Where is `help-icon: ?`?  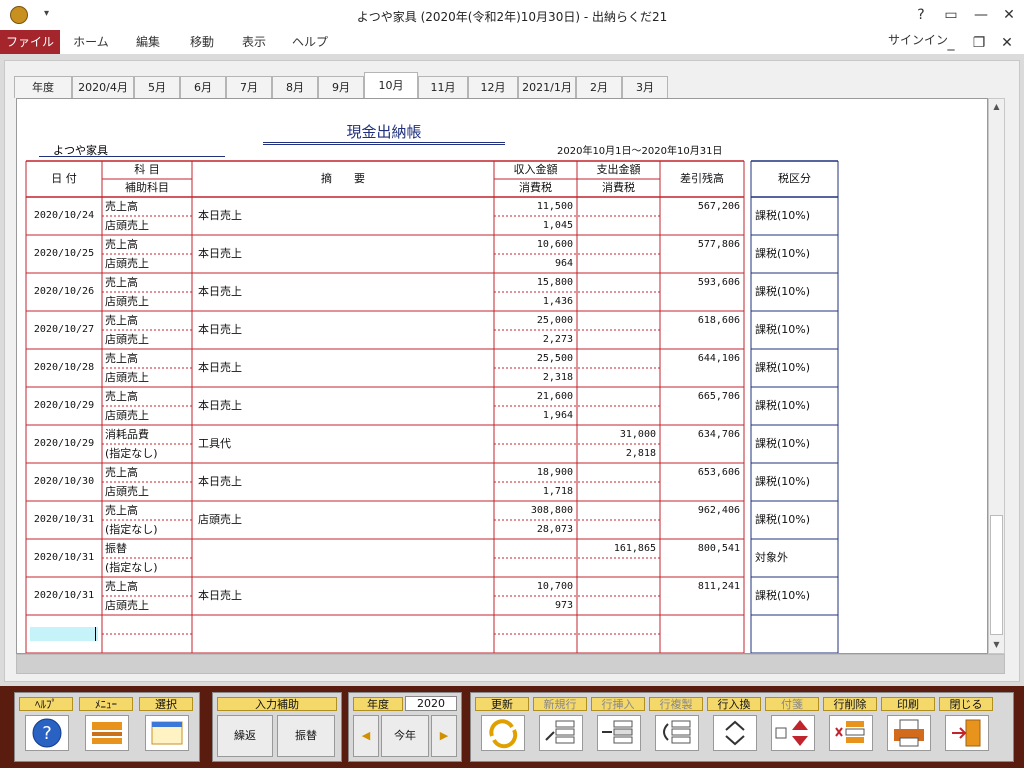 help-icon: ? is located at coordinates (921, 15).